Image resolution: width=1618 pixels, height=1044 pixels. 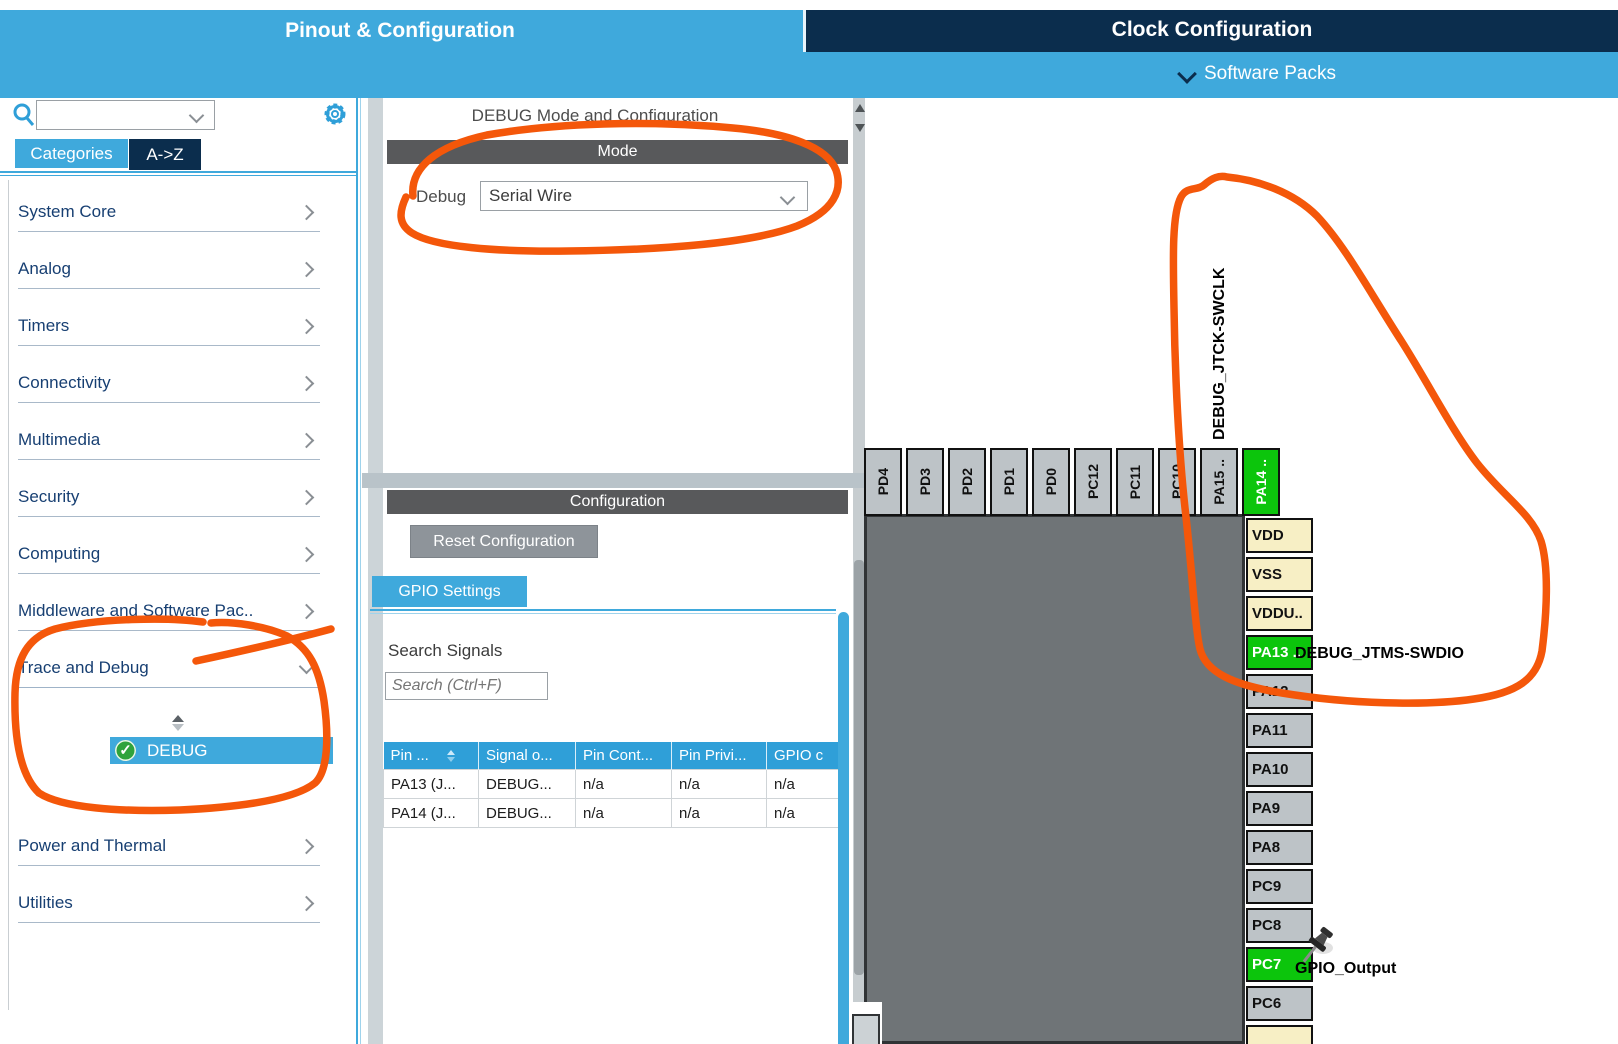 I want to click on sidebar-item-analog: Analog, so click(x=169, y=269).